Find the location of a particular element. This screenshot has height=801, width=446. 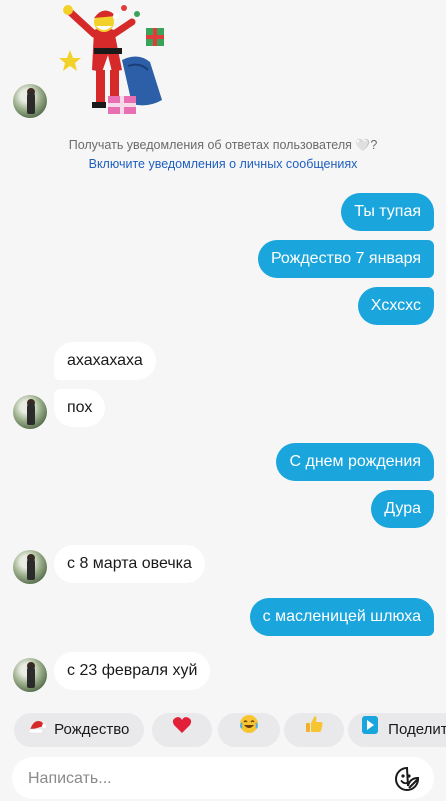

quick-reply-label: Поделит is located at coordinates (417, 729).